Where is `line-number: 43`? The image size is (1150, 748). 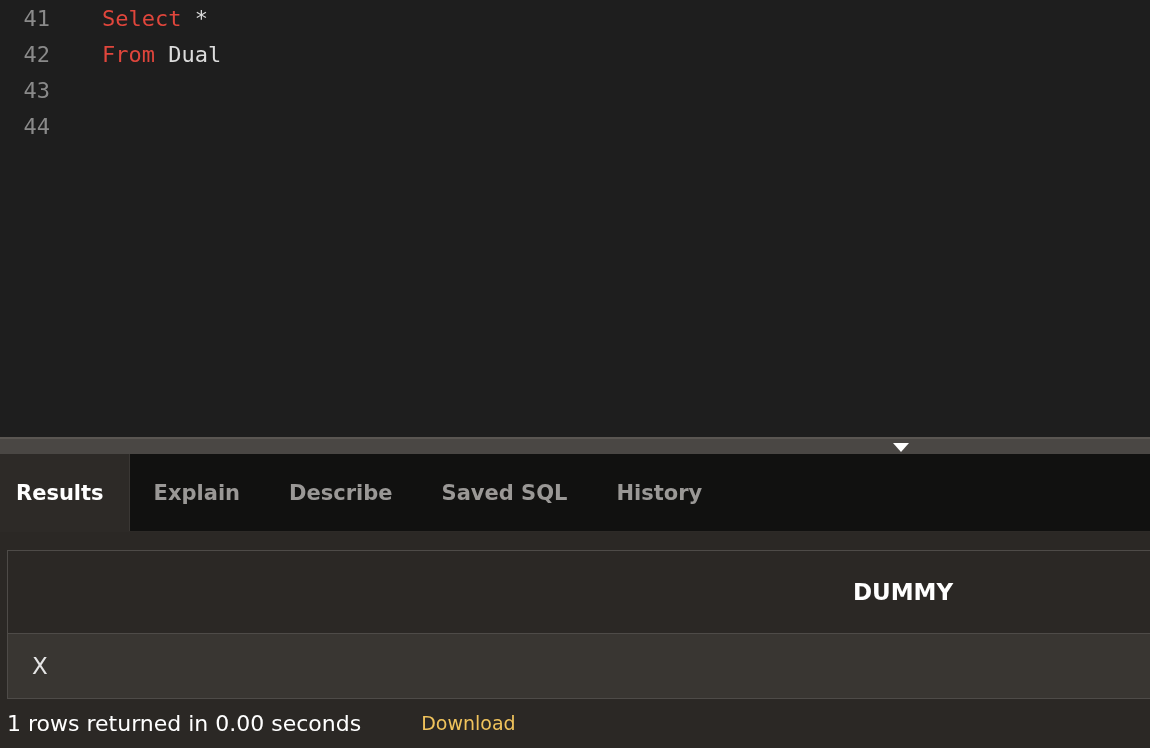 line-number: 43 is located at coordinates (36, 90).